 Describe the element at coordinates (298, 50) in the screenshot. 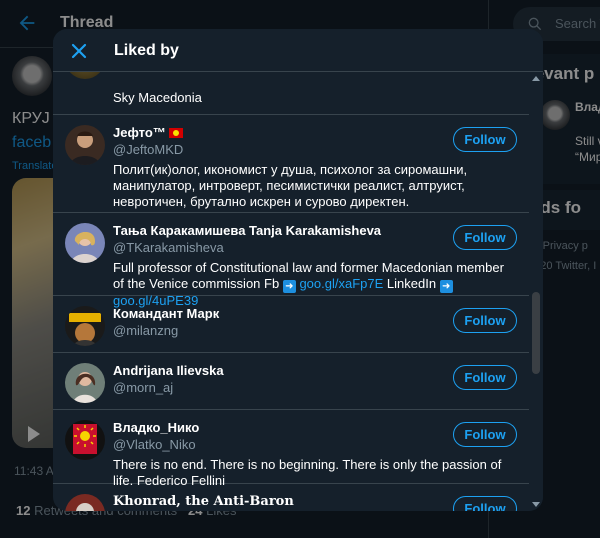

I see `modal-header: Liked by` at that location.